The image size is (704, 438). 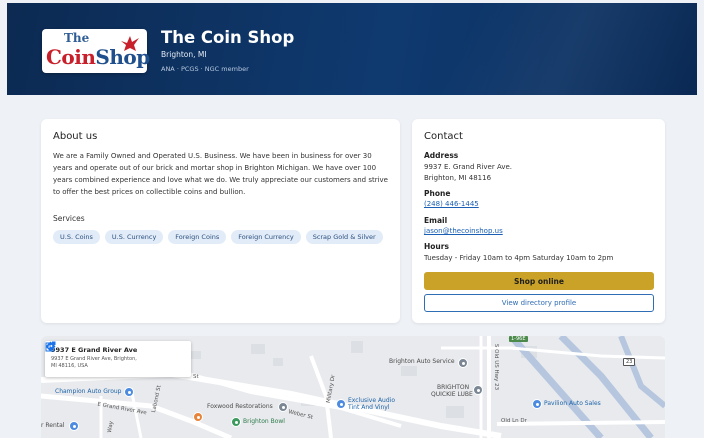 I want to click on shop-location: Brighton, MI, so click(x=184, y=54).